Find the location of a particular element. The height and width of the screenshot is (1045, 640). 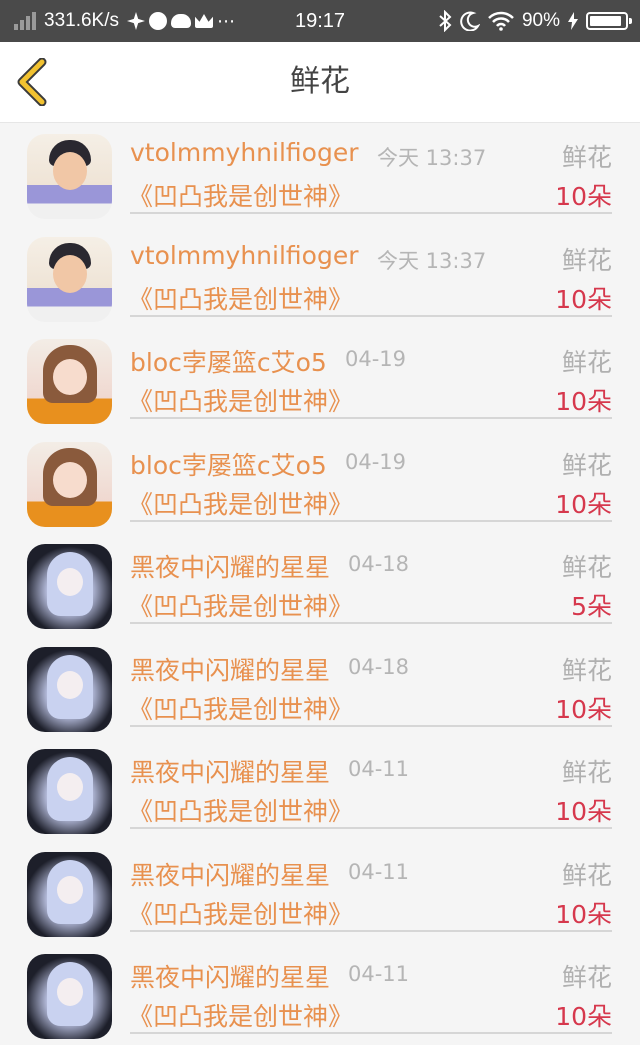

battery-icon is located at coordinates (609, 21).